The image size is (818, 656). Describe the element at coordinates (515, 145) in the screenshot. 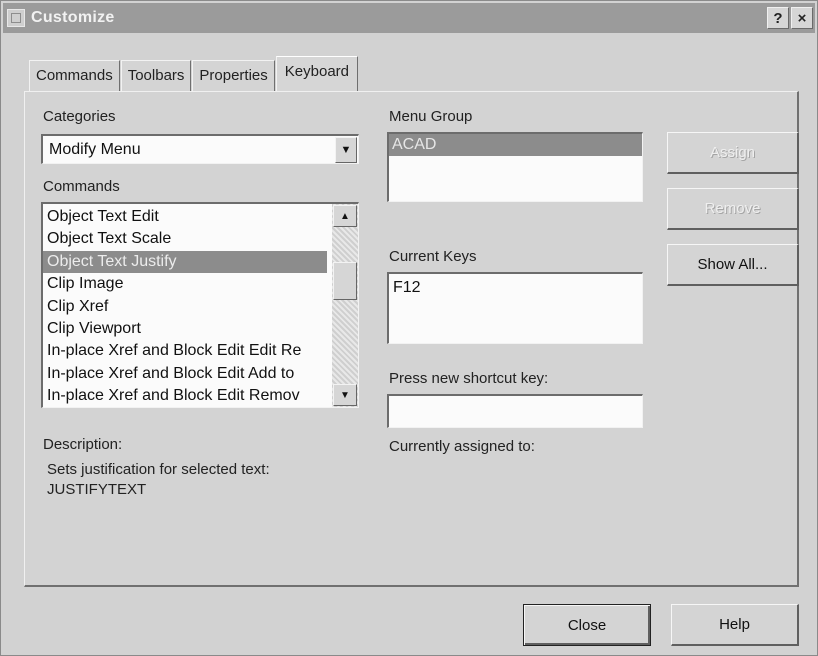

I see `menu-group-item: ACAD` at that location.